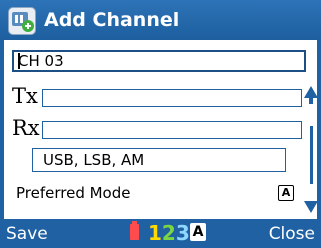 The image size is (321, 248). Describe the element at coordinates (22, 21) in the screenshot. I see `radio-channel-icon` at that location.